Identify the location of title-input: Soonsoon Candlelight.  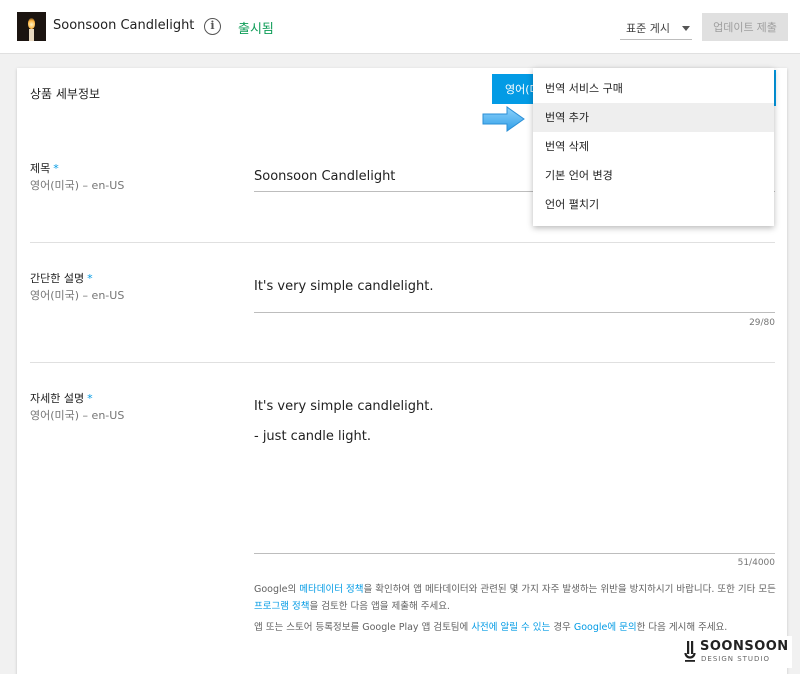
(324, 176).